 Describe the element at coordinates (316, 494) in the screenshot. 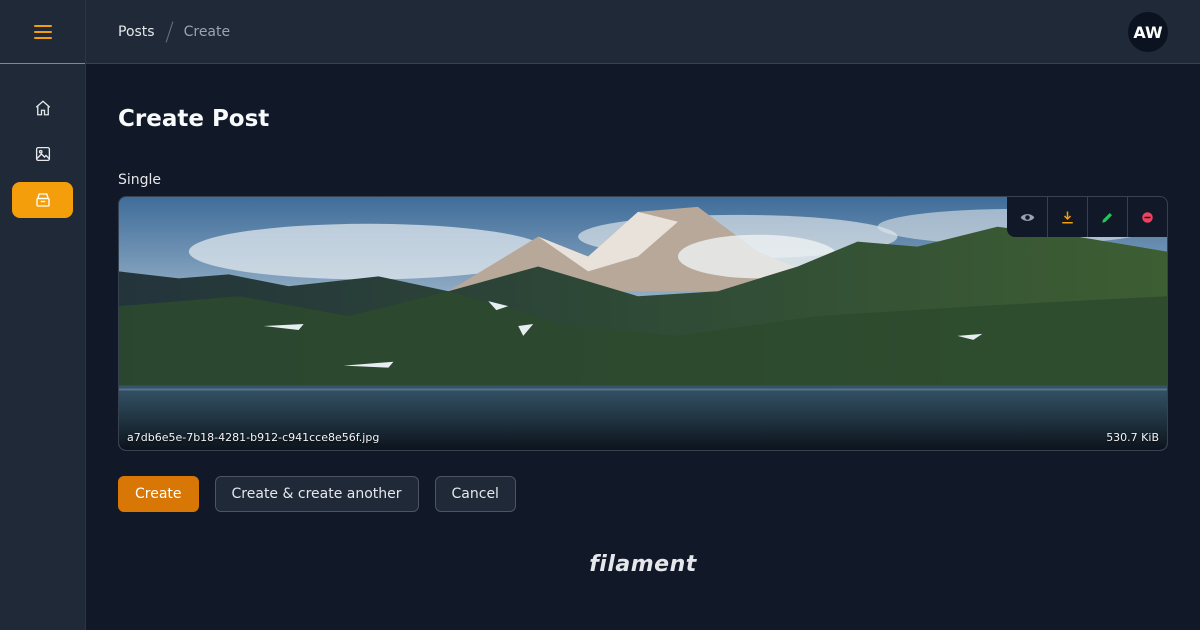

I see `create-another-button: Create & create another` at that location.